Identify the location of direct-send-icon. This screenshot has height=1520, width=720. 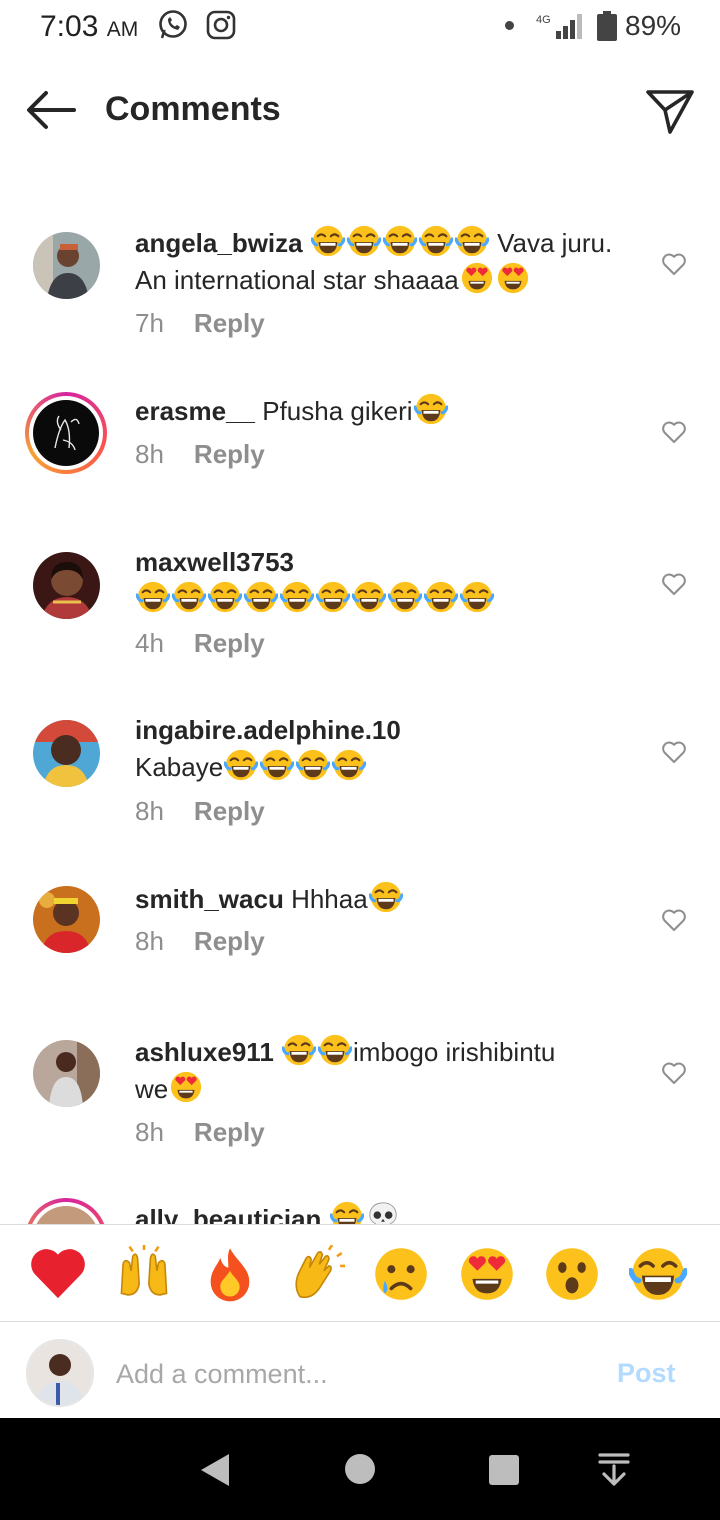
(670, 111).